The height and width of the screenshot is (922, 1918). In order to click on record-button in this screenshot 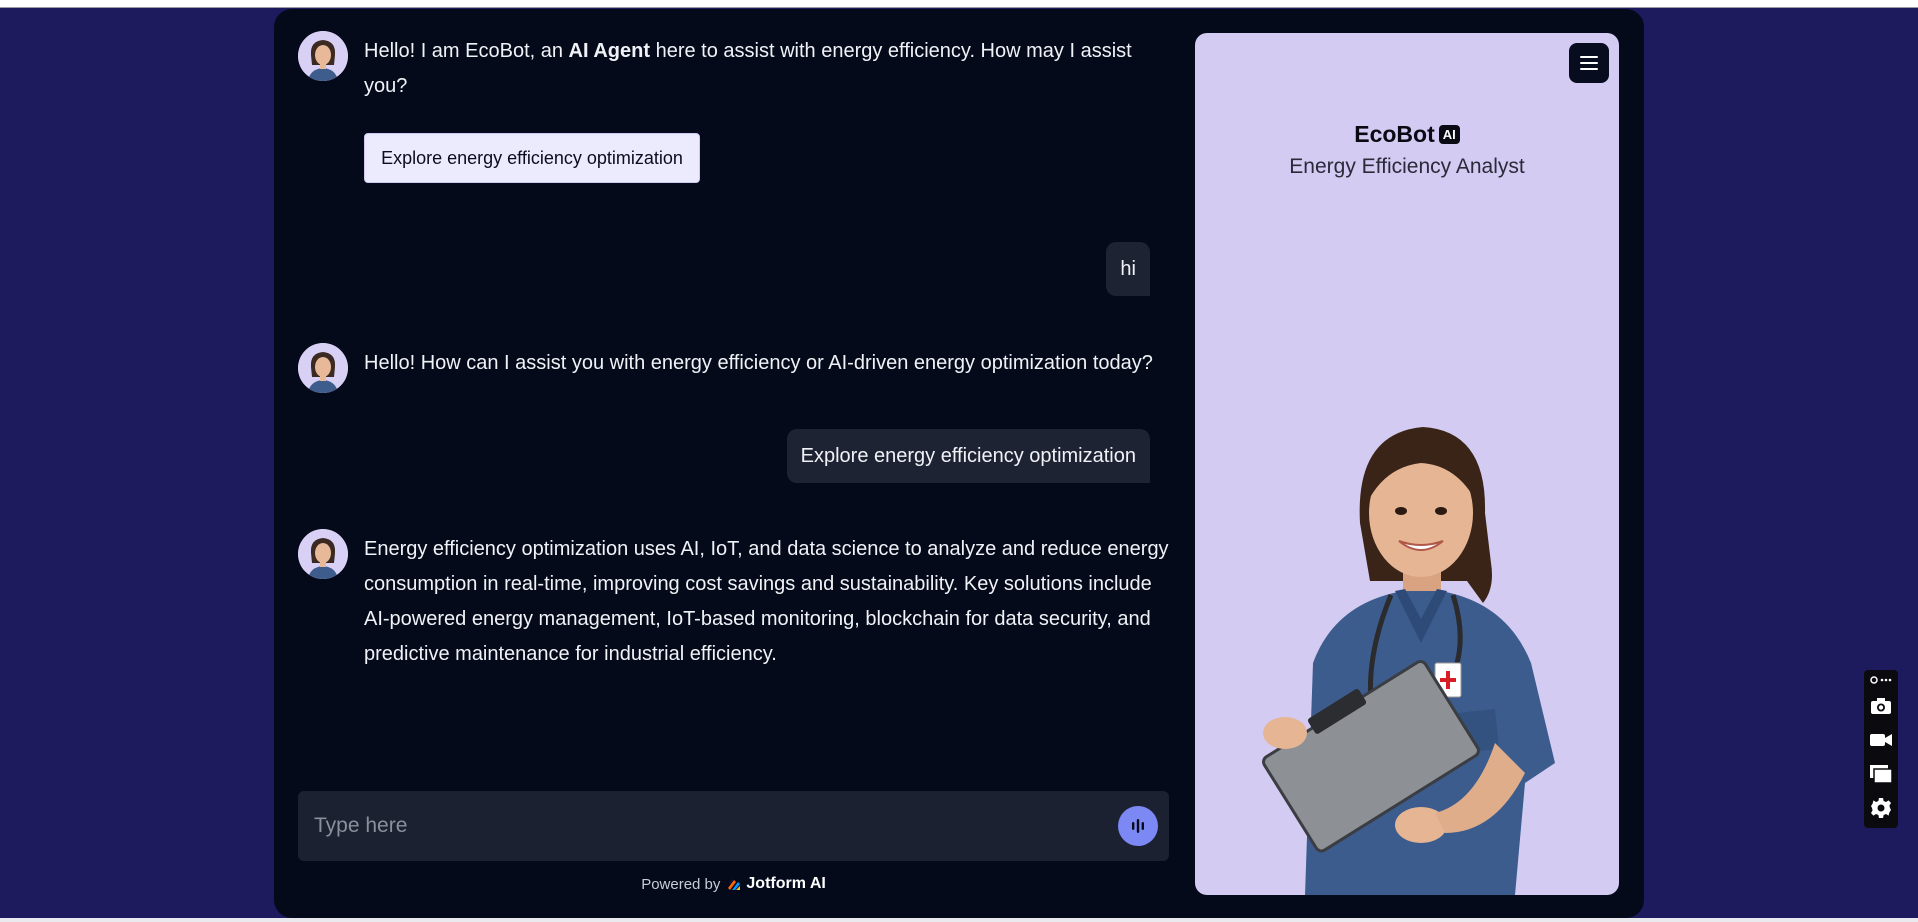, I will do `click(1881, 740)`.